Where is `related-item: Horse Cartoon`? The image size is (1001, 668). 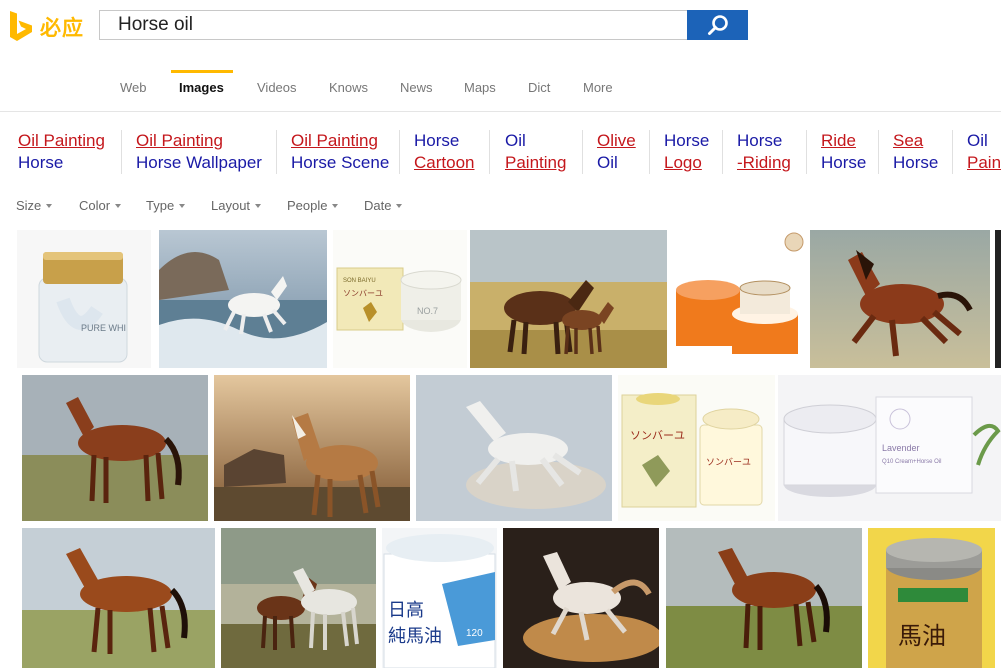 related-item: Horse Cartoon is located at coordinates (444, 152).